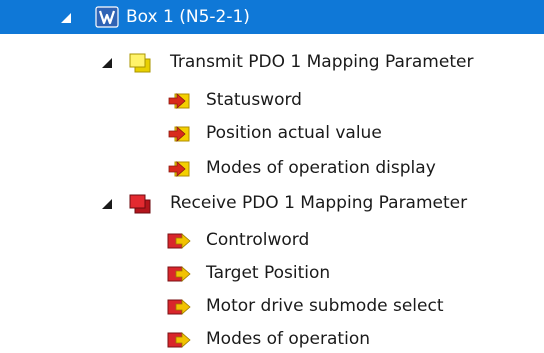  Describe the element at coordinates (321, 168) in the screenshot. I see `tree-item-label: Modes of operation display` at that location.